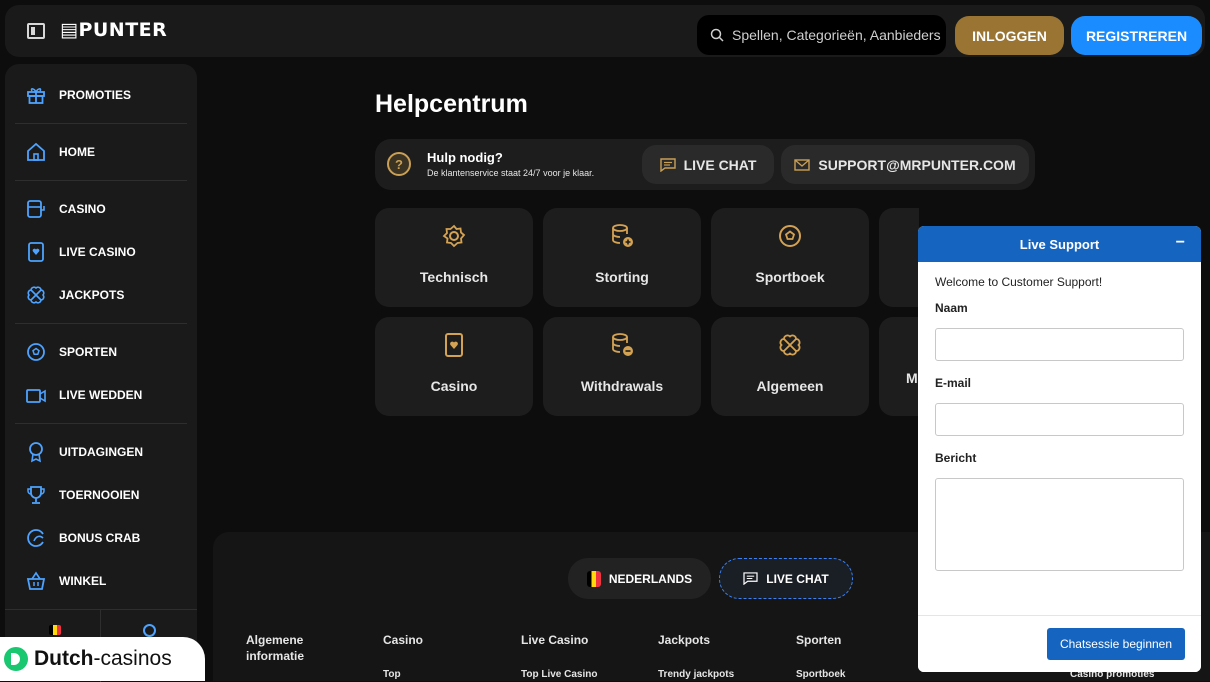 The width and height of the screenshot is (1210, 682). I want to click on coins-plus-icon, so click(622, 235).